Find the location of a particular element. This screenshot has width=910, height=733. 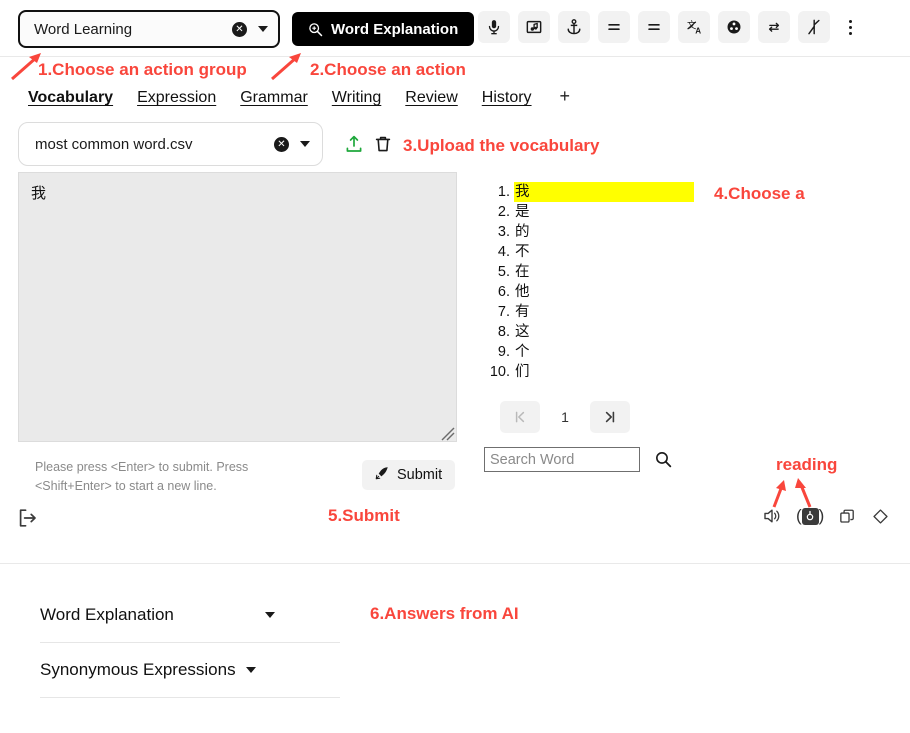

list-item: 9. 个 is located at coordinates (589, 352).